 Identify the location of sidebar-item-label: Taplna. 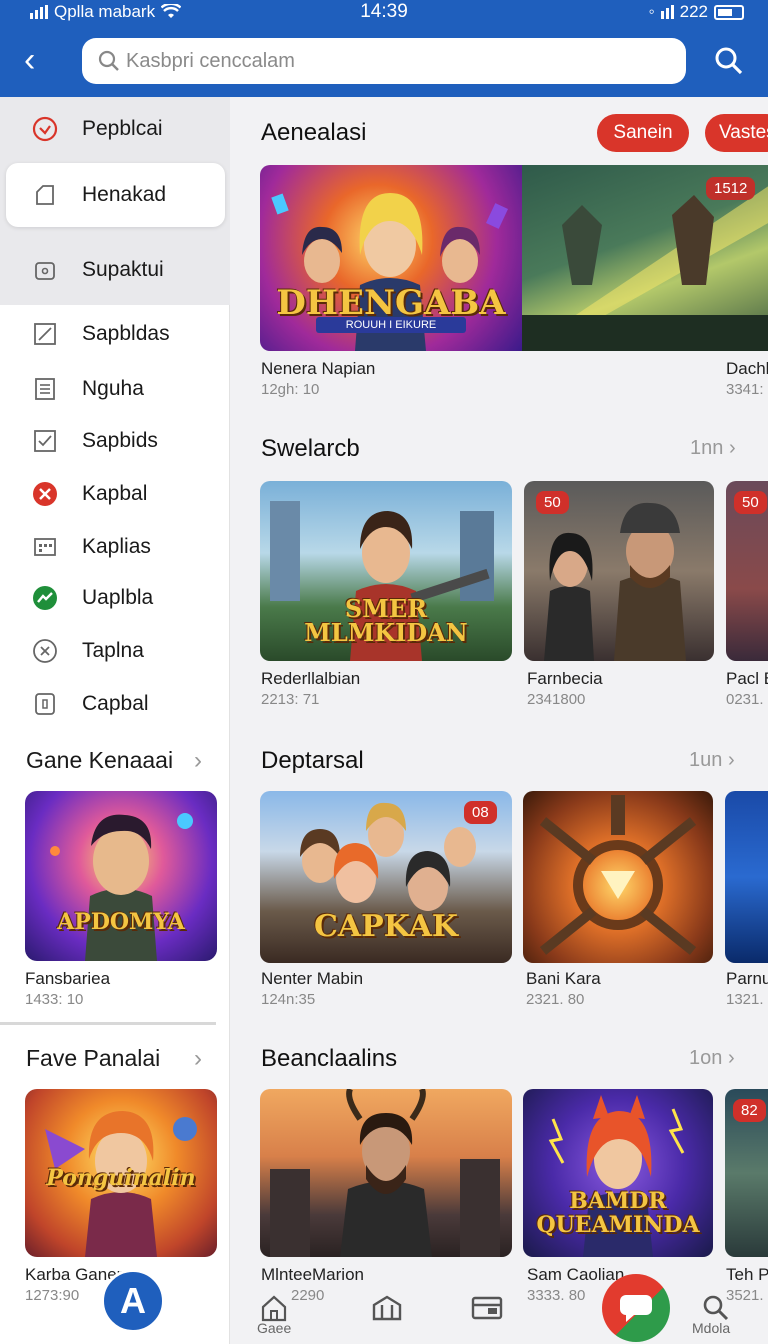
(113, 650).